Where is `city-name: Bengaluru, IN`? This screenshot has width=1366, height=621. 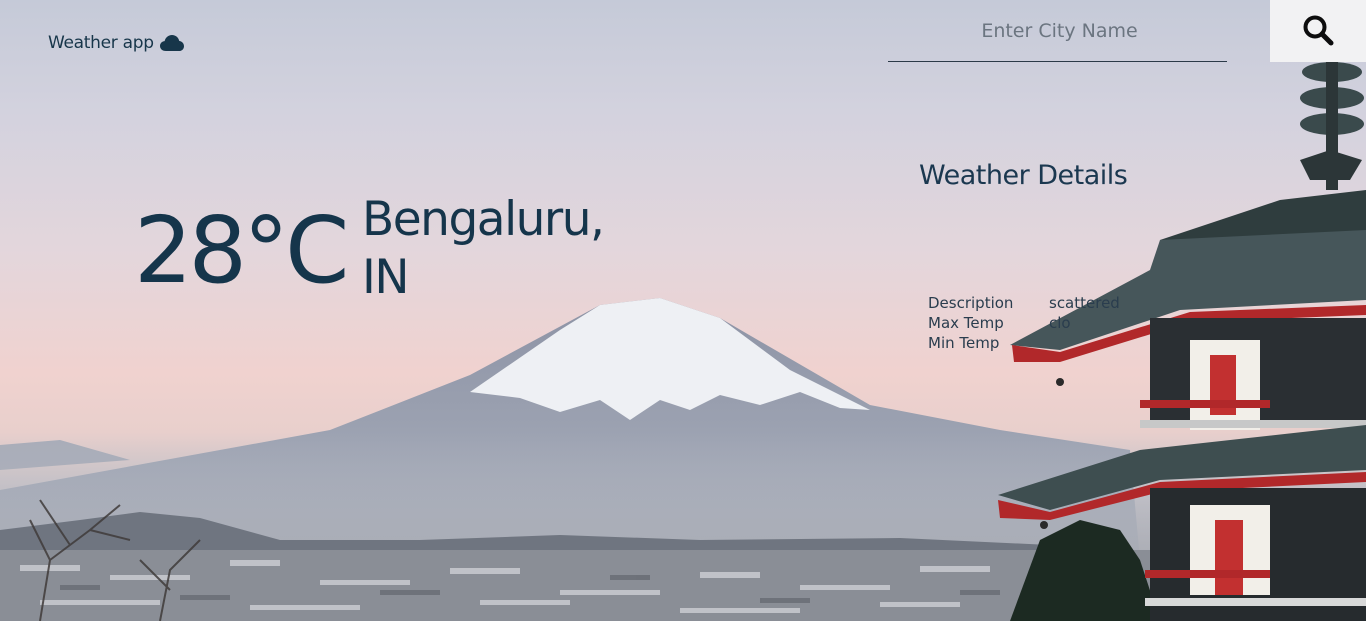 city-name: Bengaluru, IN is located at coordinates (483, 249).